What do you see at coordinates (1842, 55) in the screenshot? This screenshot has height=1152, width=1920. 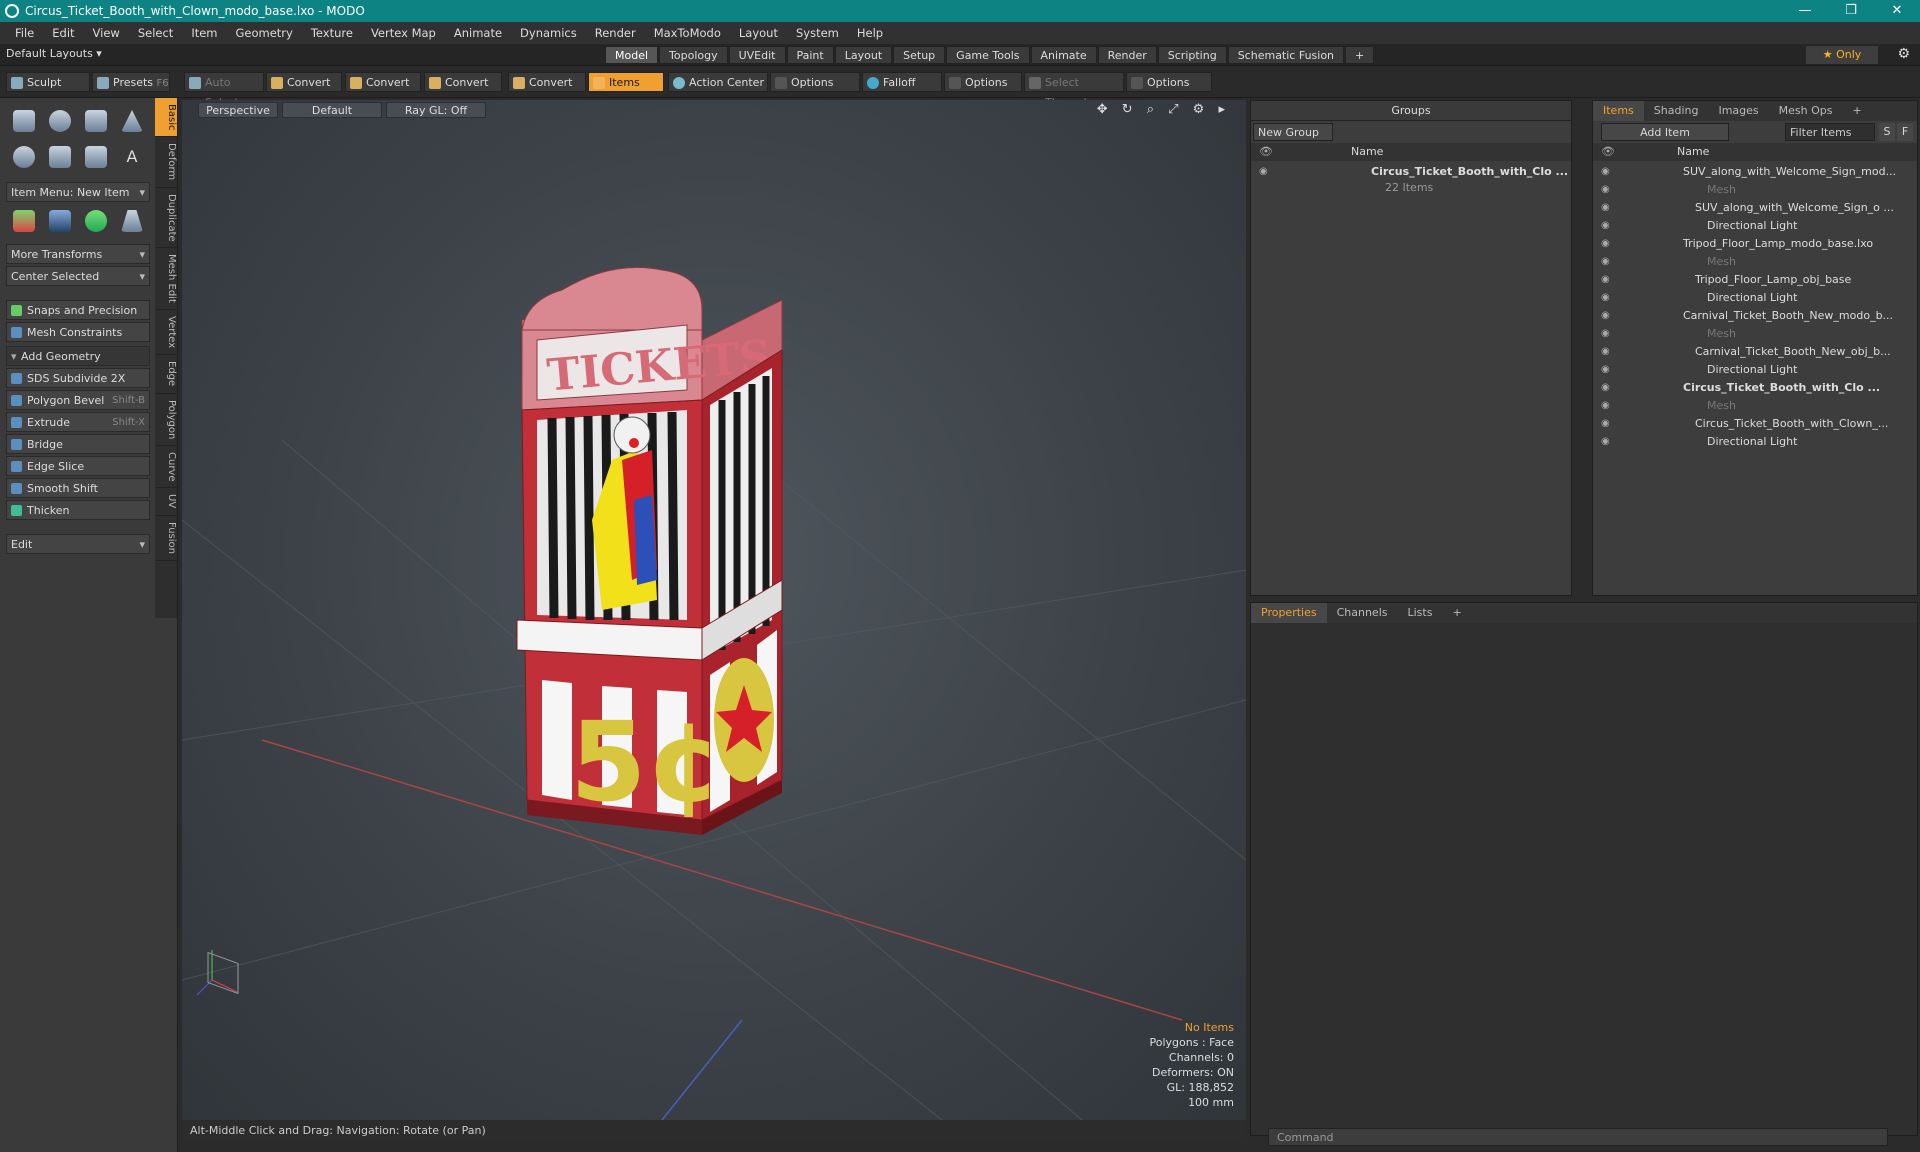 I see `only-toggle: ★ Only` at bounding box center [1842, 55].